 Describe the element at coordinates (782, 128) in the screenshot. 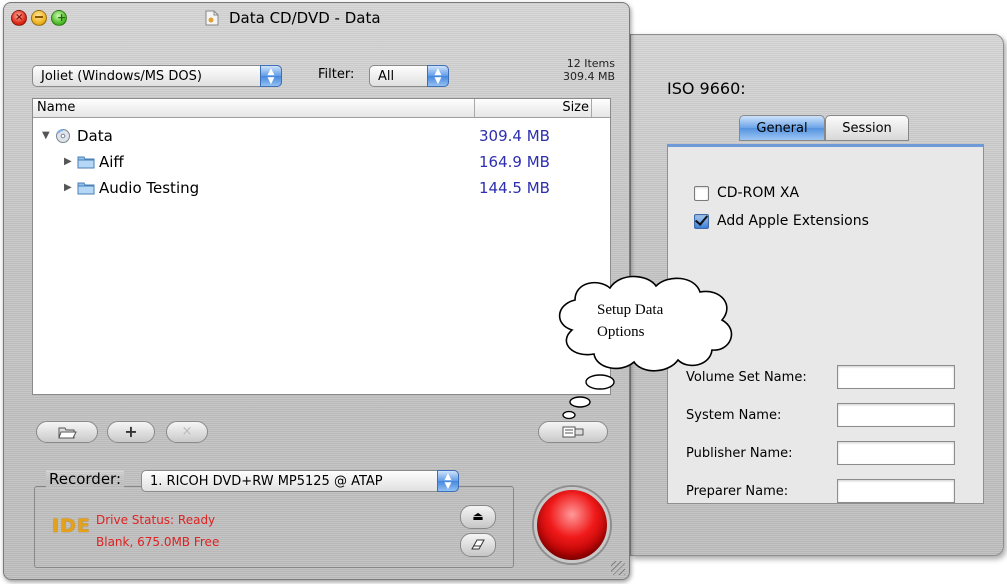

I see `tab-general: General` at that location.